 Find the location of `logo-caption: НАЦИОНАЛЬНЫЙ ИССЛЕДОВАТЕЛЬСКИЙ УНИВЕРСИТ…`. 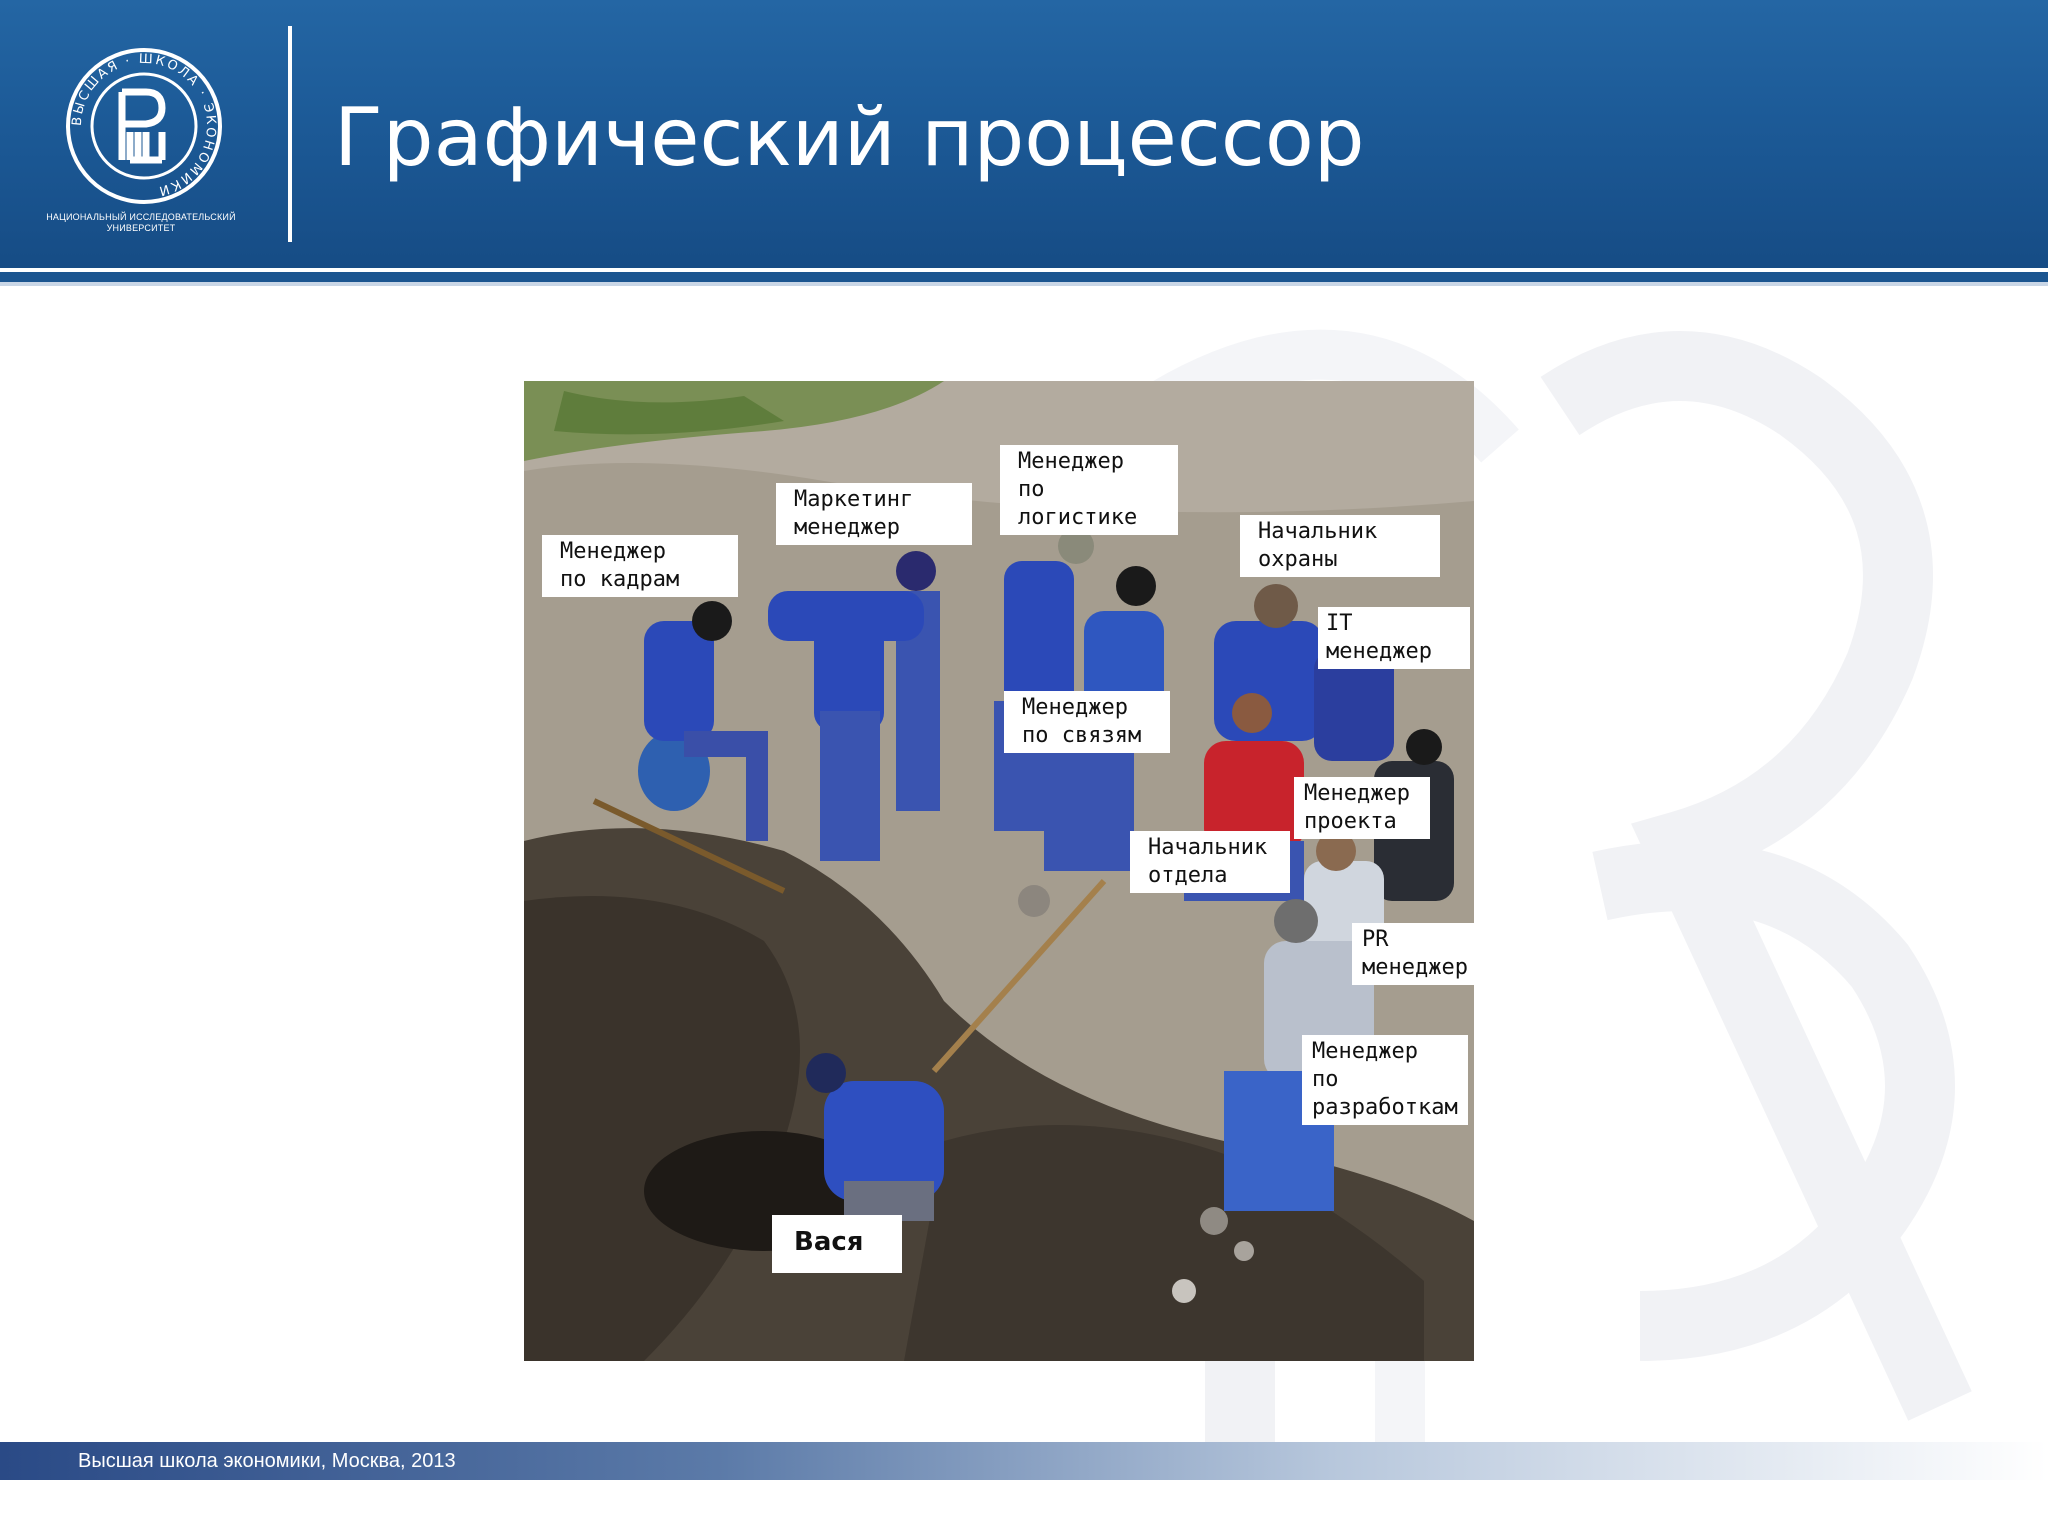

logo-caption: НАЦИОНАЛЬНЫЙ ИССЛЕДОВАТЕЛЬСКИЙ УНИВЕРСИТ… is located at coordinates (141, 223).